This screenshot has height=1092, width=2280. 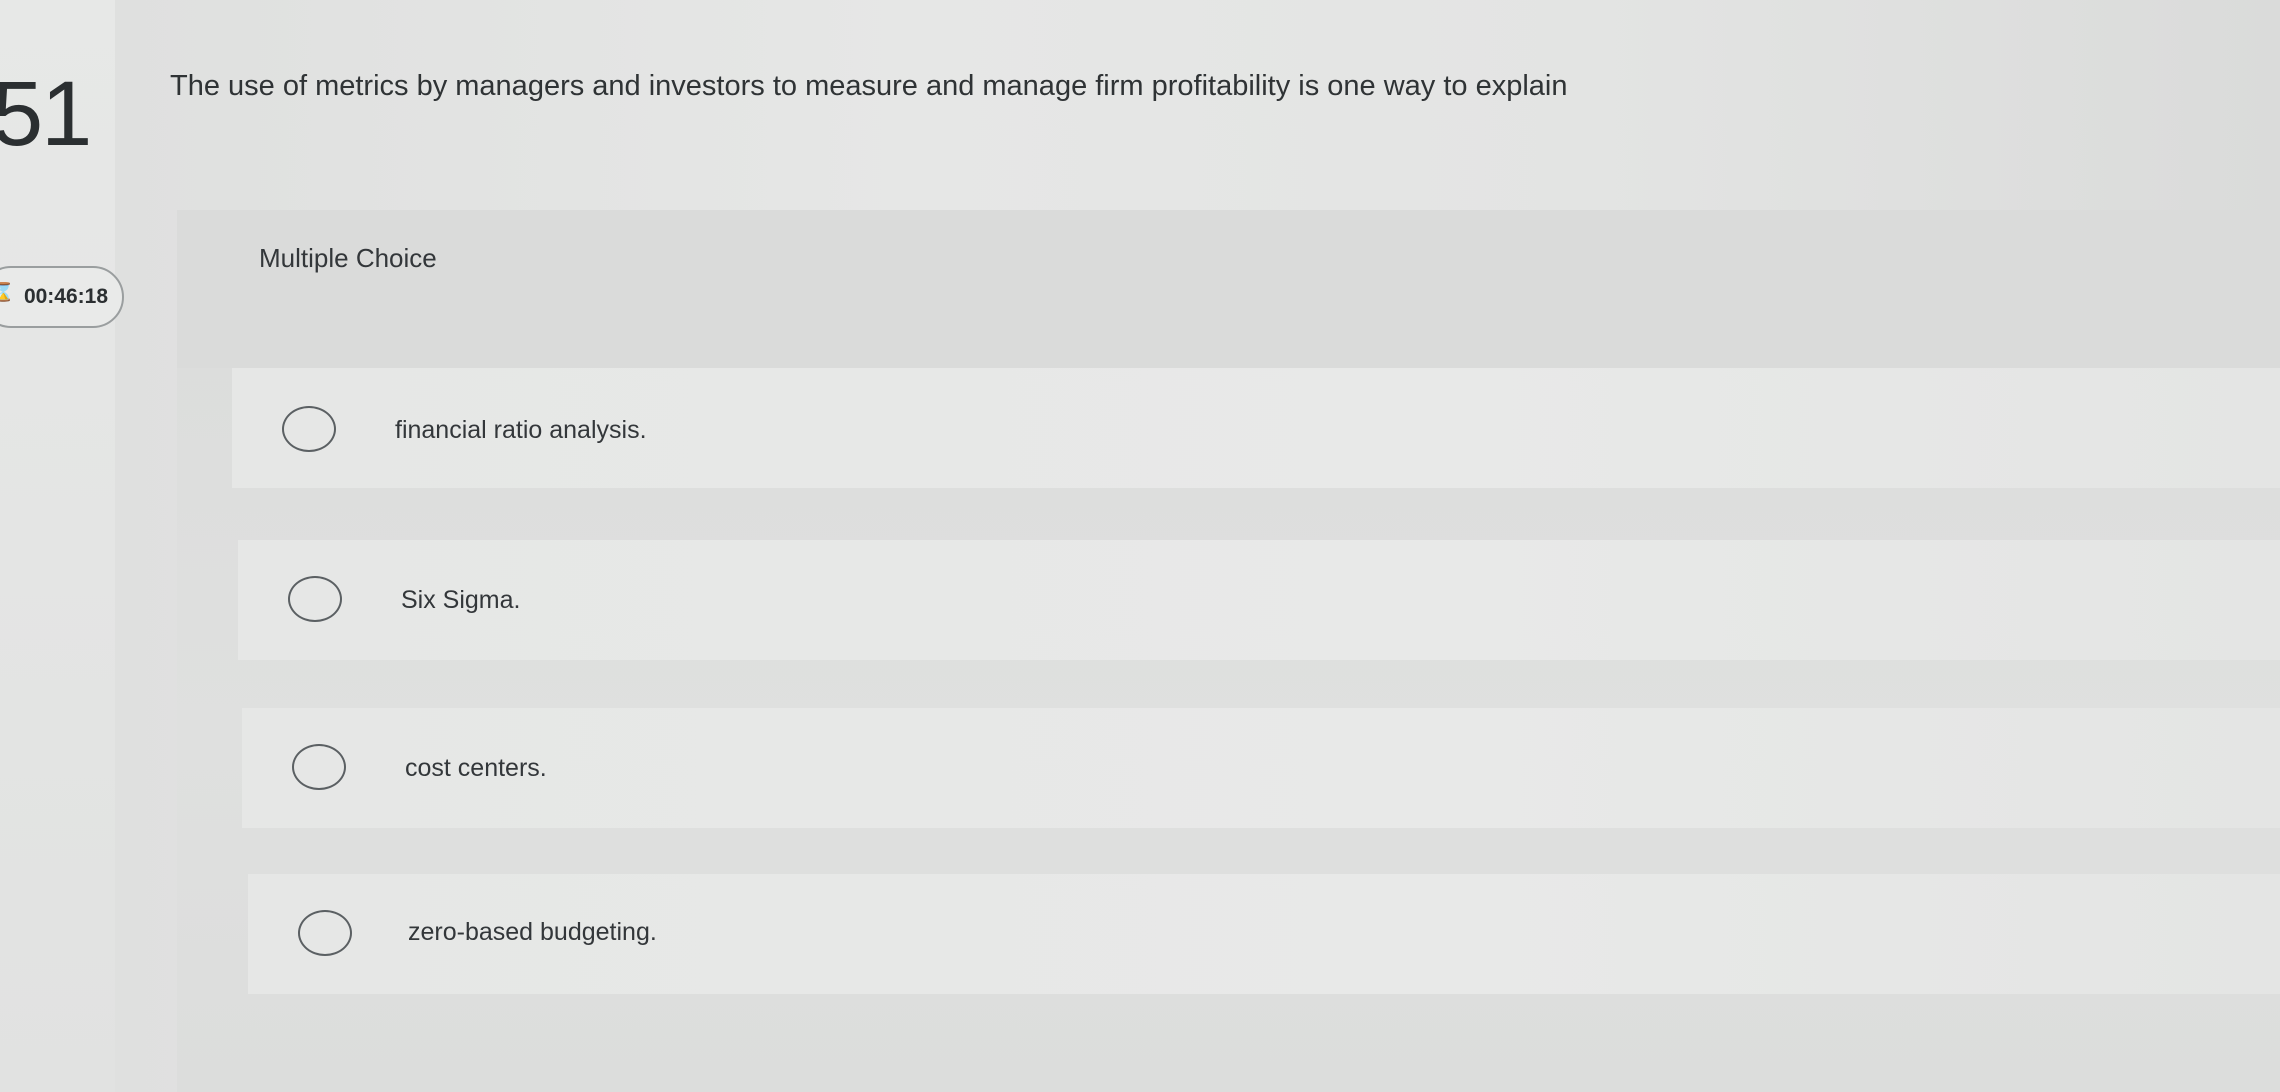 I want to click on choice-option: cost centers., so click(x=1261, y=768).